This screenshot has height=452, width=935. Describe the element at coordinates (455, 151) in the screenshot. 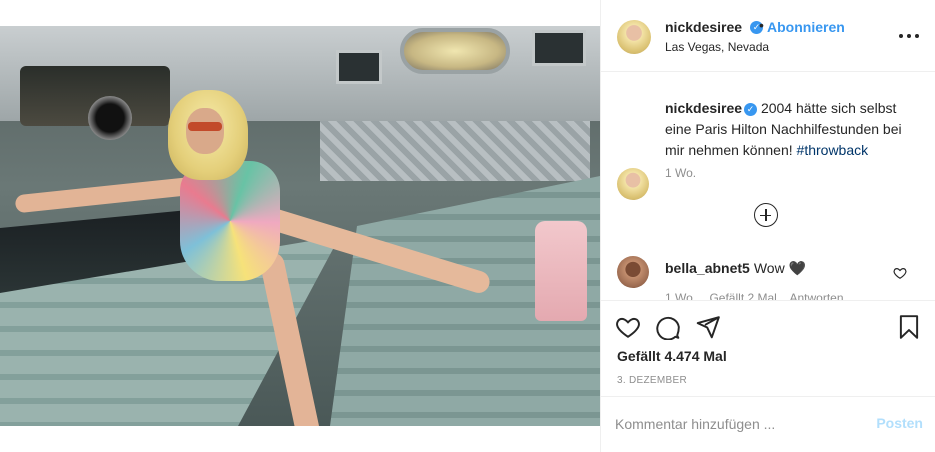

I see `limo-mirror-panel` at that location.